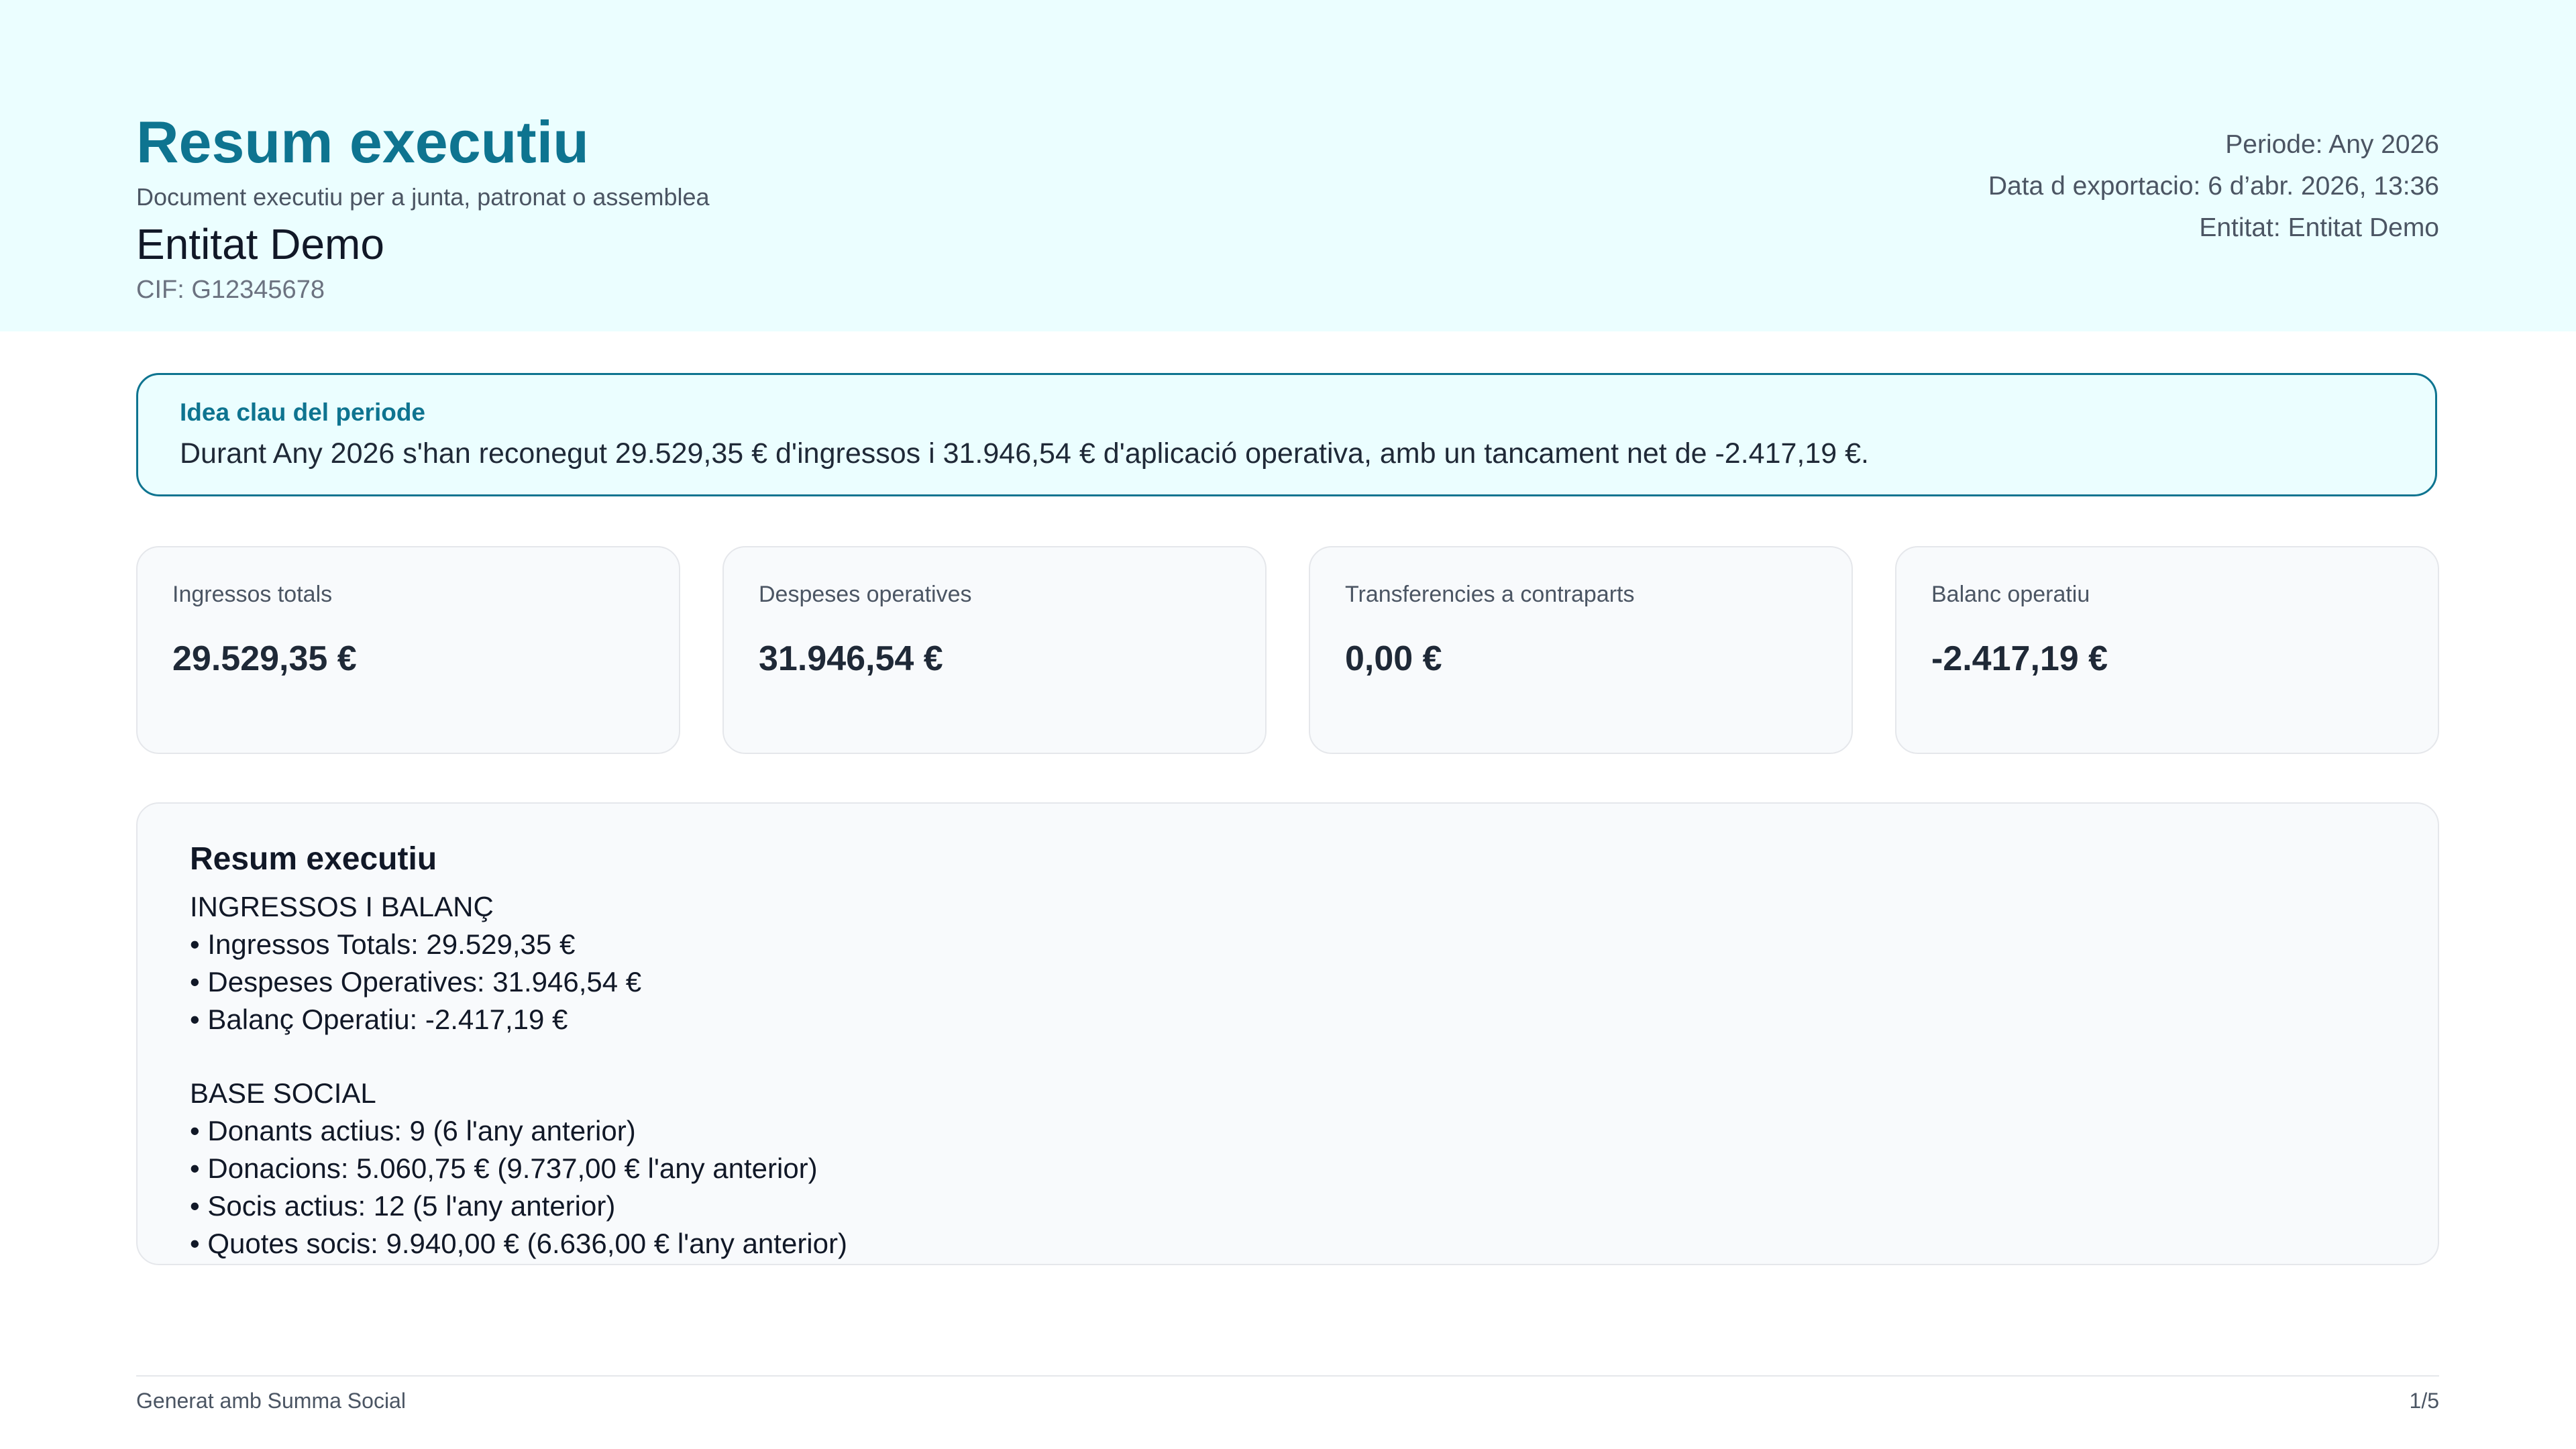  Describe the element at coordinates (271, 1401) in the screenshot. I see `footer-generated-by: Generat amb Summa Social` at that location.